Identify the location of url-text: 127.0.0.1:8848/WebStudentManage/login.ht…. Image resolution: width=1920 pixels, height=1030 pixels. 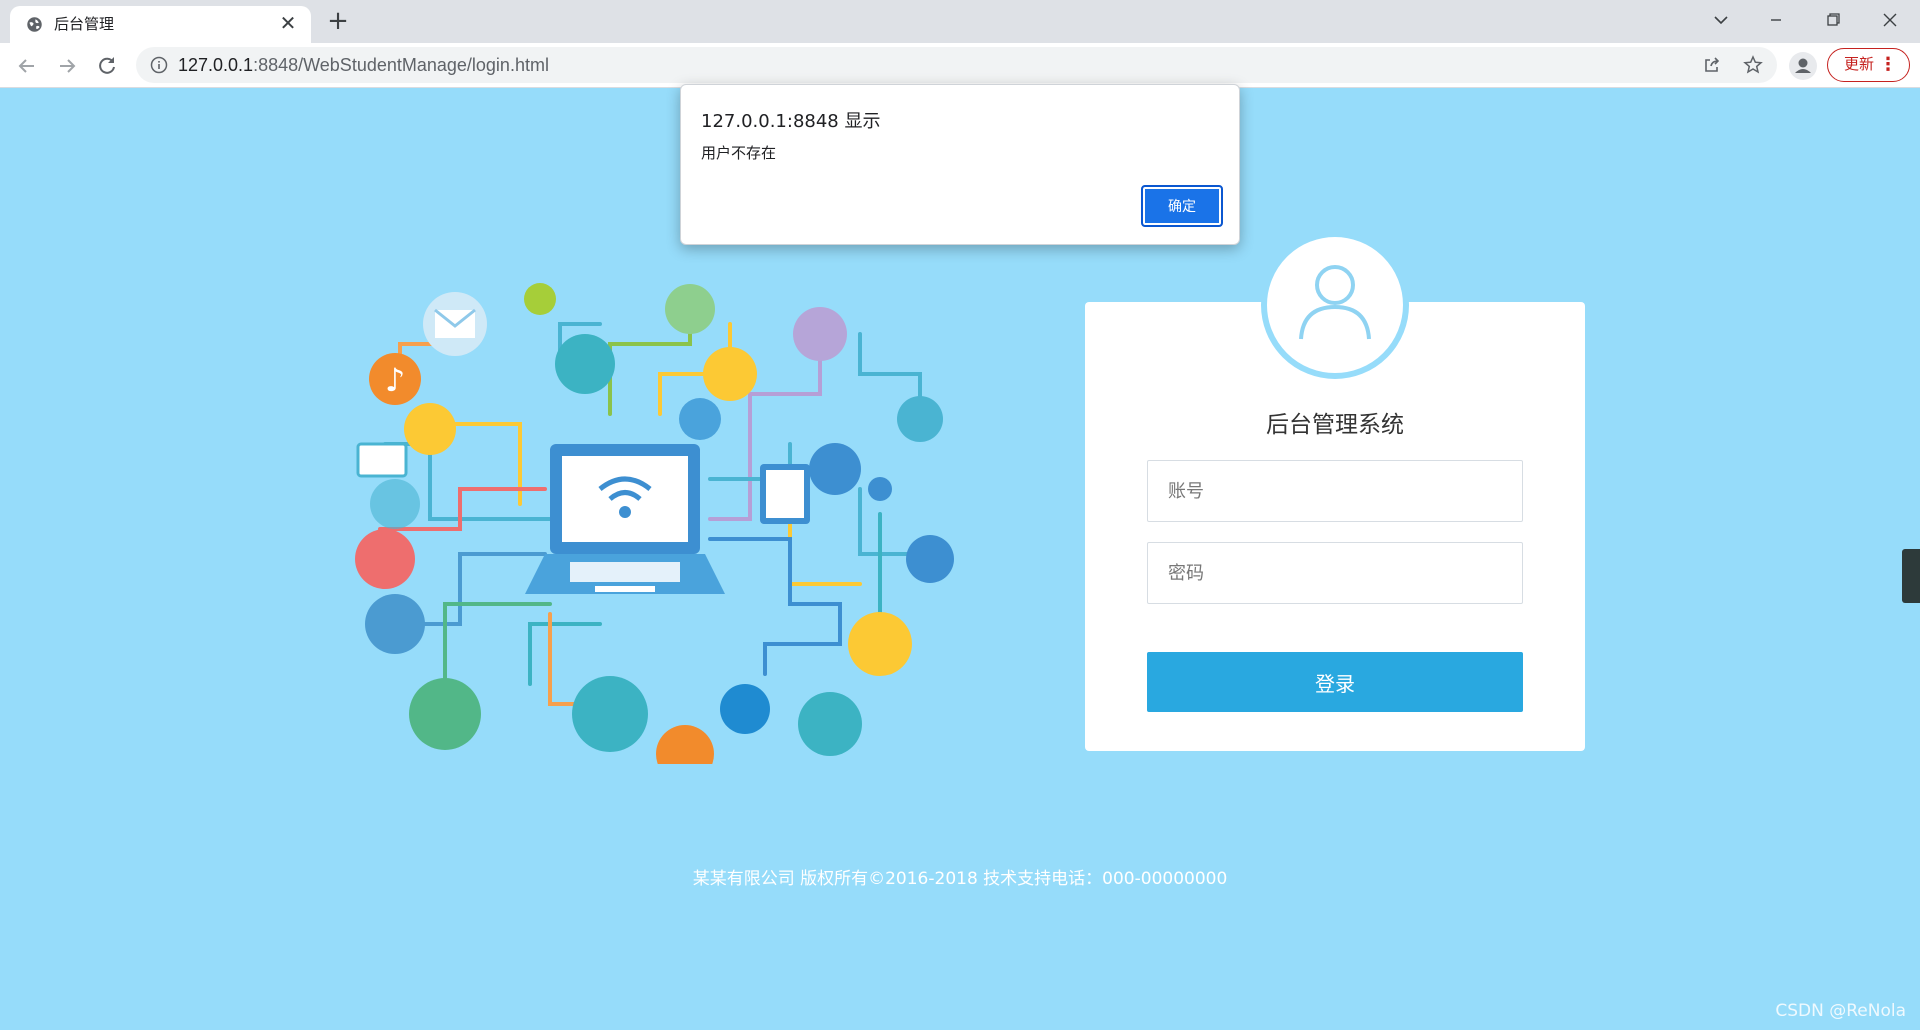
(363, 65).